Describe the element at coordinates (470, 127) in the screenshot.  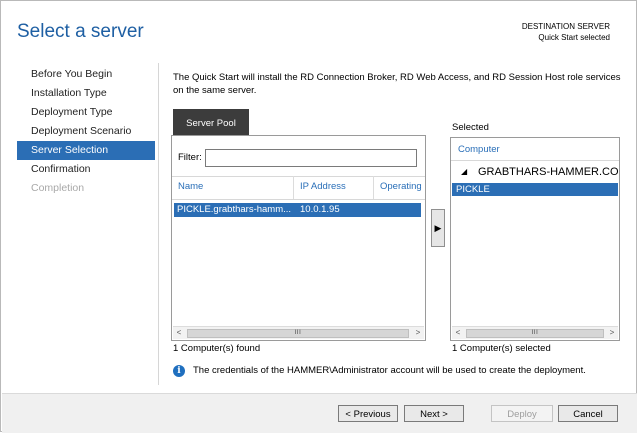
I see `selected-label: Selected` at that location.